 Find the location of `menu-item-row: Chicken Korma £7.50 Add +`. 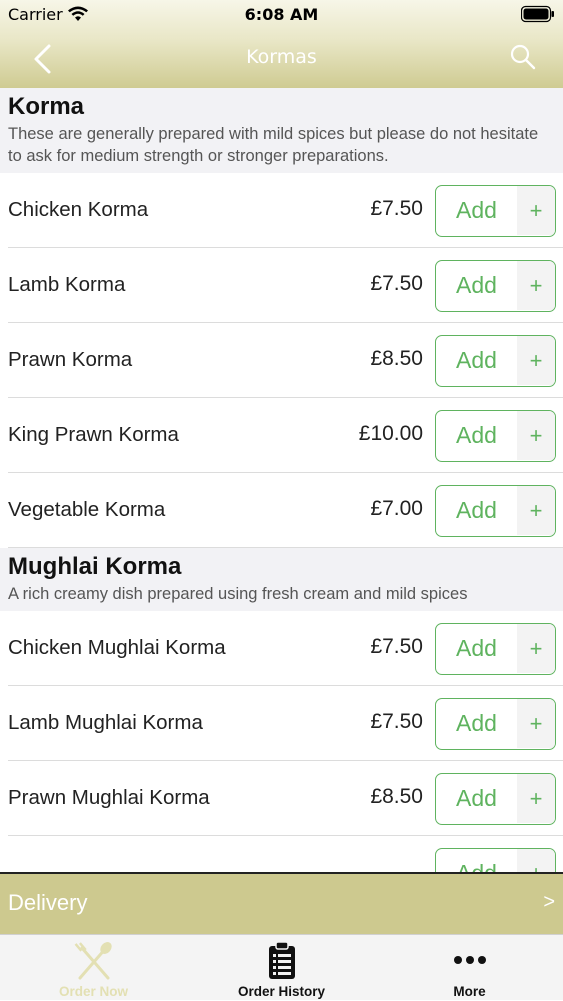

menu-item-row: Chicken Korma £7.50 Add + is located at coordinates (281, 210).